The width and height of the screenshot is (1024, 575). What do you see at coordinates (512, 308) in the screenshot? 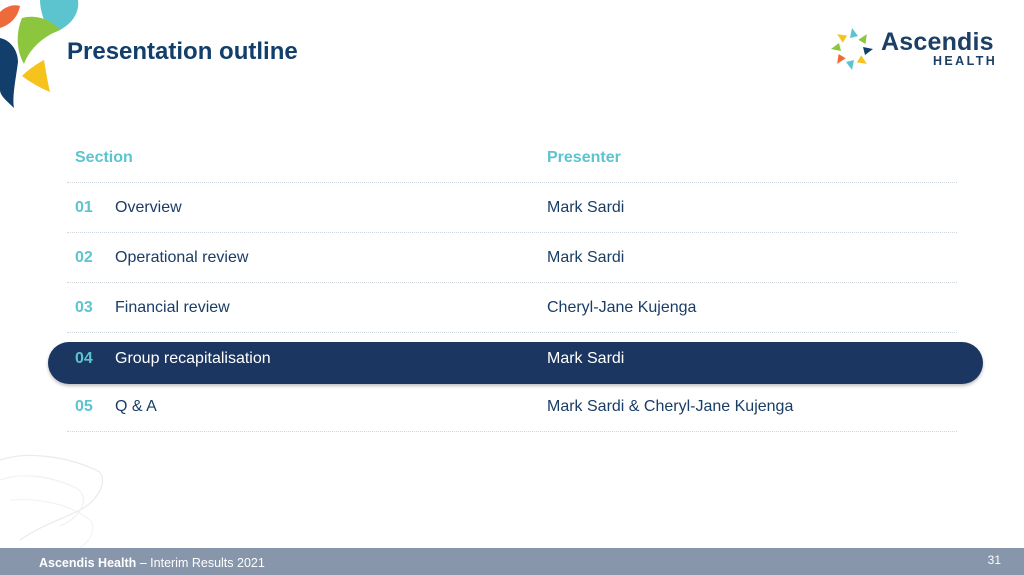
I see `table-row: 03 Financial review Cheryl-Jane Kujenga` at bounding box center [512, 308].